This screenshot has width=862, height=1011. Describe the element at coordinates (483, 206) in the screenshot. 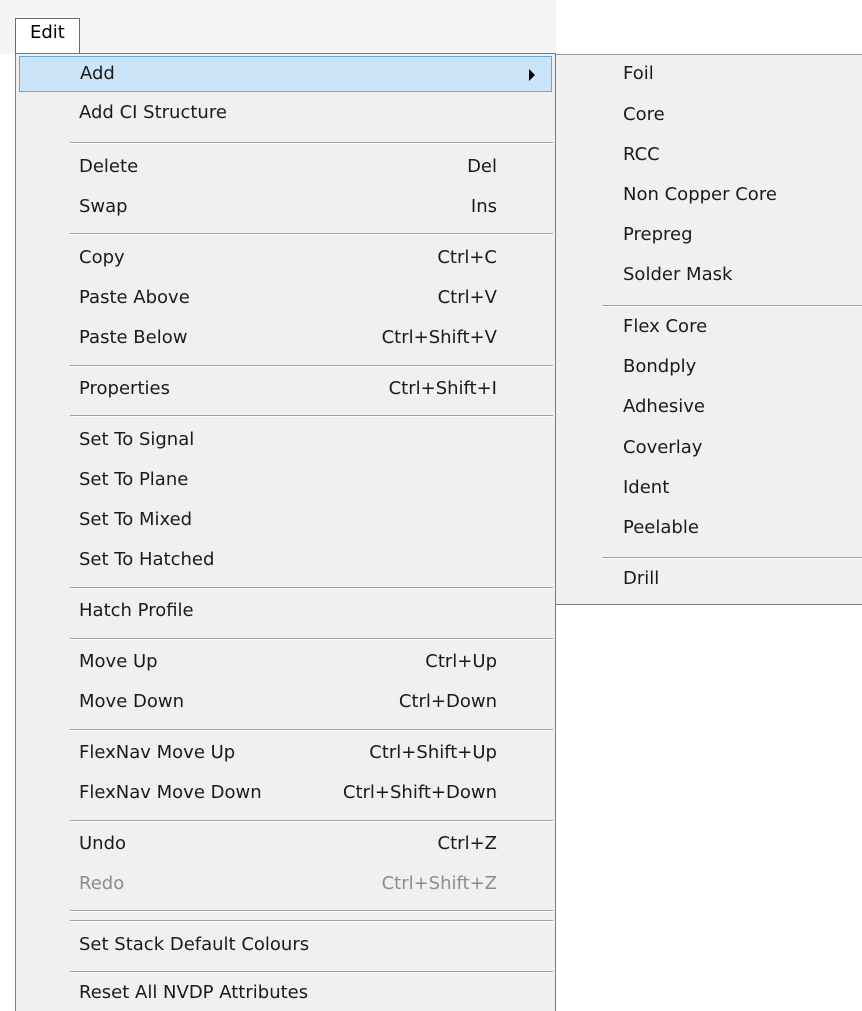

I see `menu-item-shortcut: Ins` at that location.